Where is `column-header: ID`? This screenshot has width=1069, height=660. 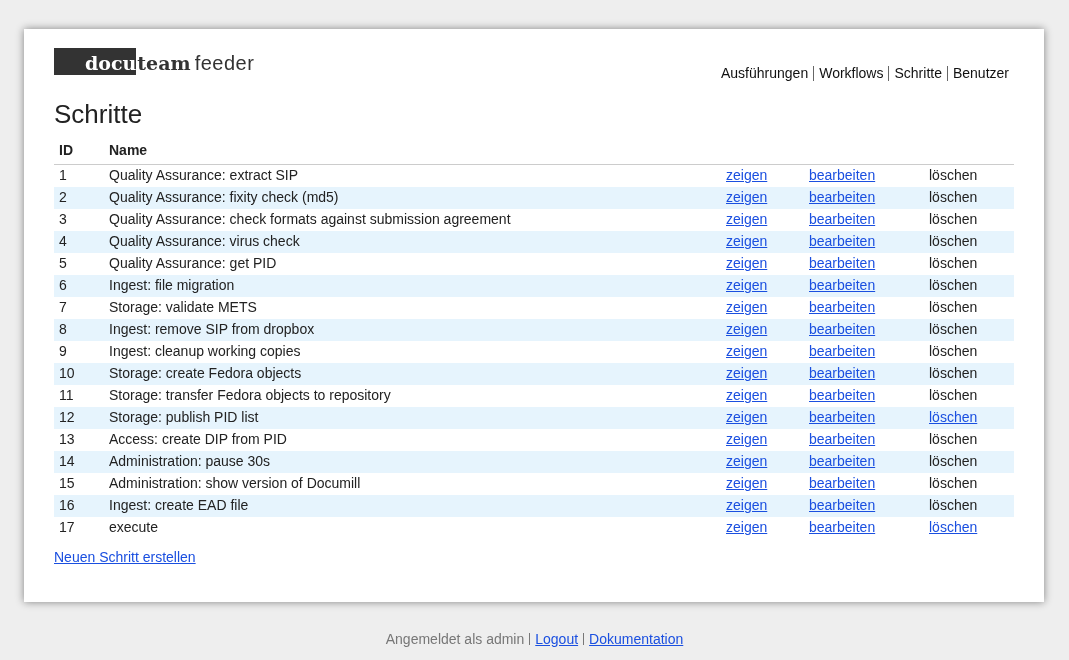 column-header: ID is located at coordinates (79, 152).